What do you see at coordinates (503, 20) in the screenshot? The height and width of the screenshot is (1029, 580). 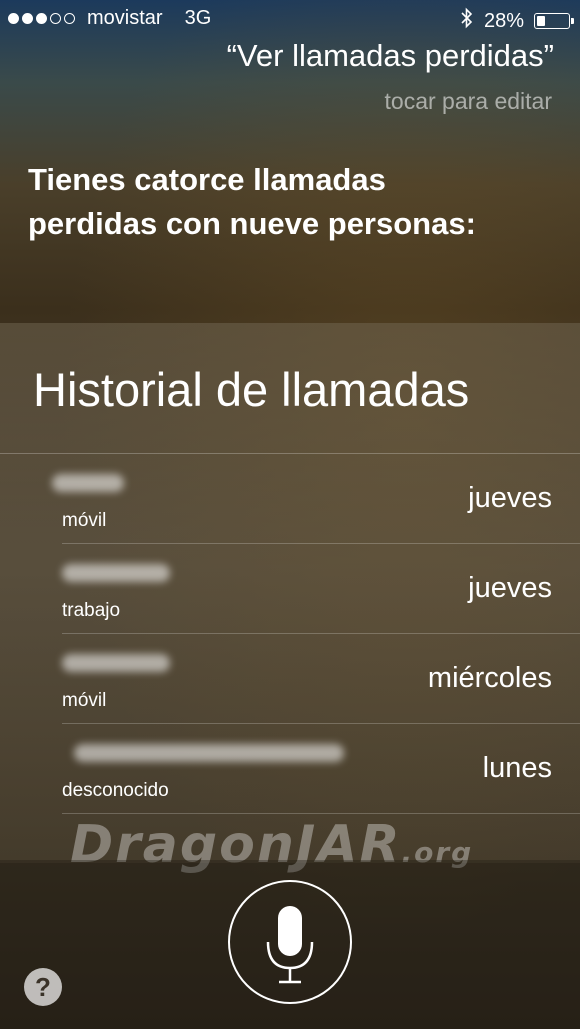 I see `battery-percent: 28%` at bounding box center [503, 20].